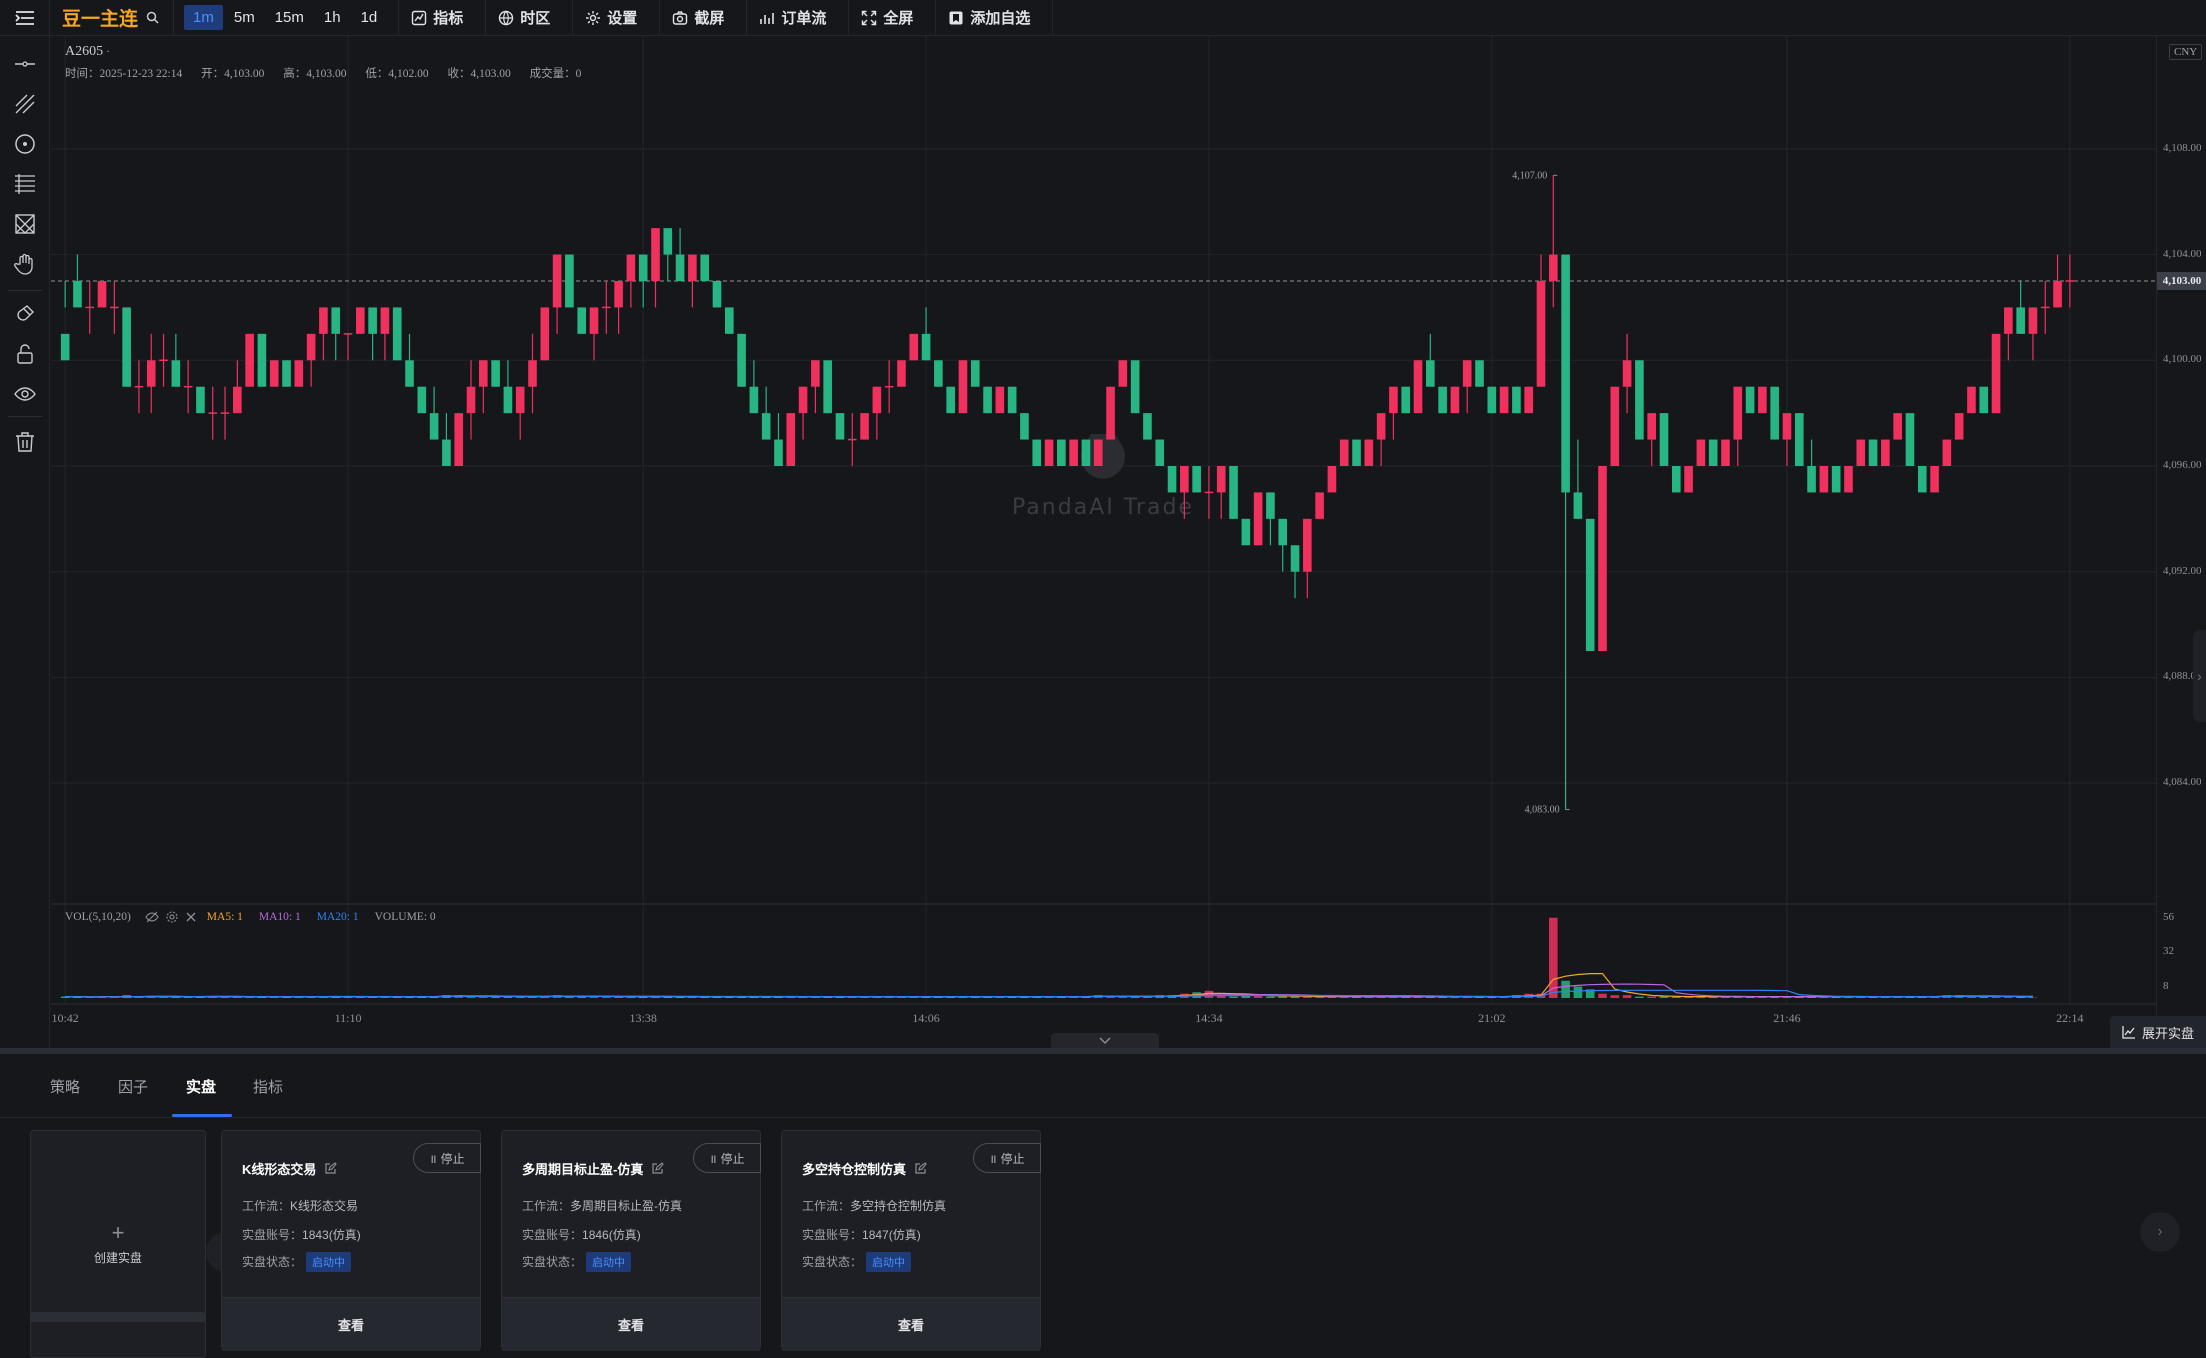 This screenshot has height=1358, width=2206. What do you see at coordinates (798, 18) in the screenshot?
I see `orderflow-button: 订单流` at bounding box center [798, 18].